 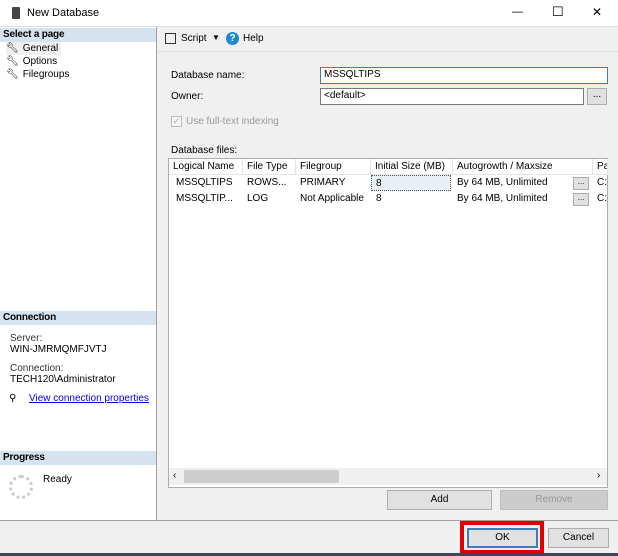 I want to click on page-label: Options, so click(x=40, y=61).